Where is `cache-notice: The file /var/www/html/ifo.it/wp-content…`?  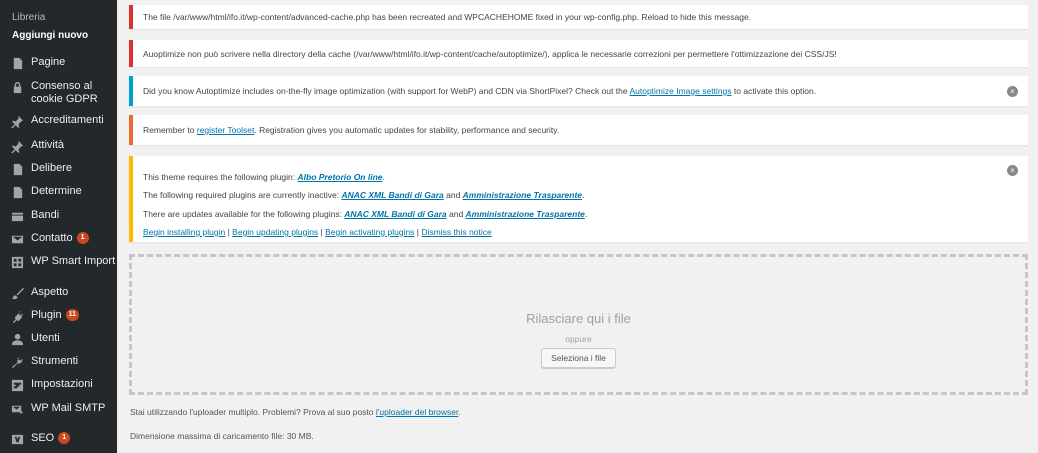
cache-notice: The file /var/www/html/ifo.it/wp-content… is located at coordinates (578, 17).